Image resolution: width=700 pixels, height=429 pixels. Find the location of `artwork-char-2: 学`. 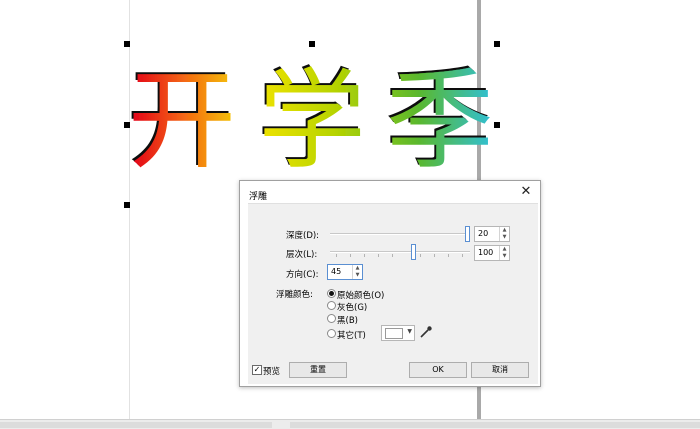

artwork-char-2: 学 is located at coordinates (312, 121).